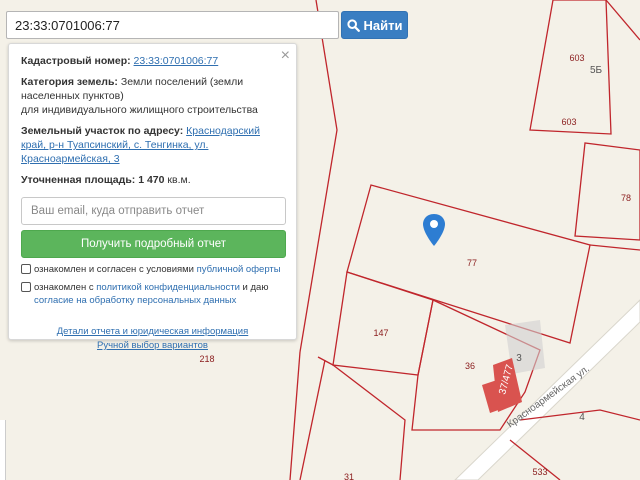 This screenshot has width=640, height=480. I want to click on get-report-button: Получить подробный отчет, so click(153, 244).